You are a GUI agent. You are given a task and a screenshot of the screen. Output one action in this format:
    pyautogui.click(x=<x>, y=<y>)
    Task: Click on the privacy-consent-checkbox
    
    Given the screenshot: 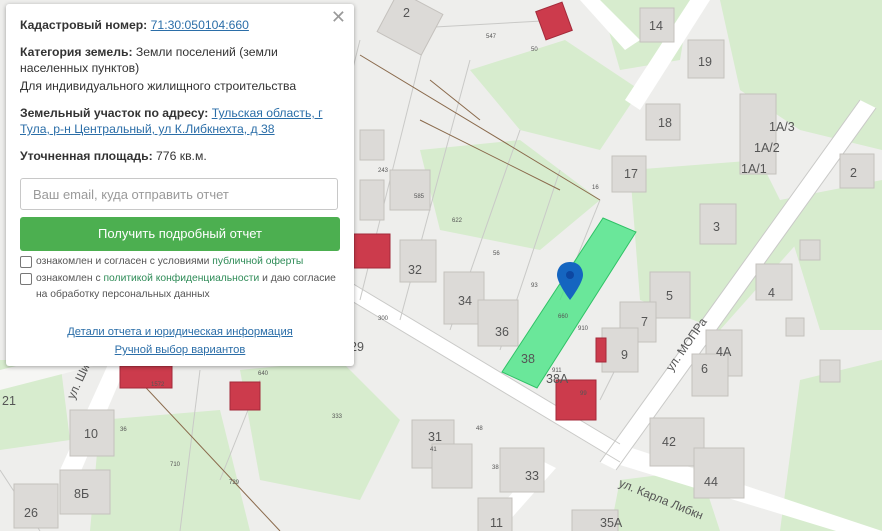 What is the action you would take?
    pyautogui.click(x=26, y=279)
    